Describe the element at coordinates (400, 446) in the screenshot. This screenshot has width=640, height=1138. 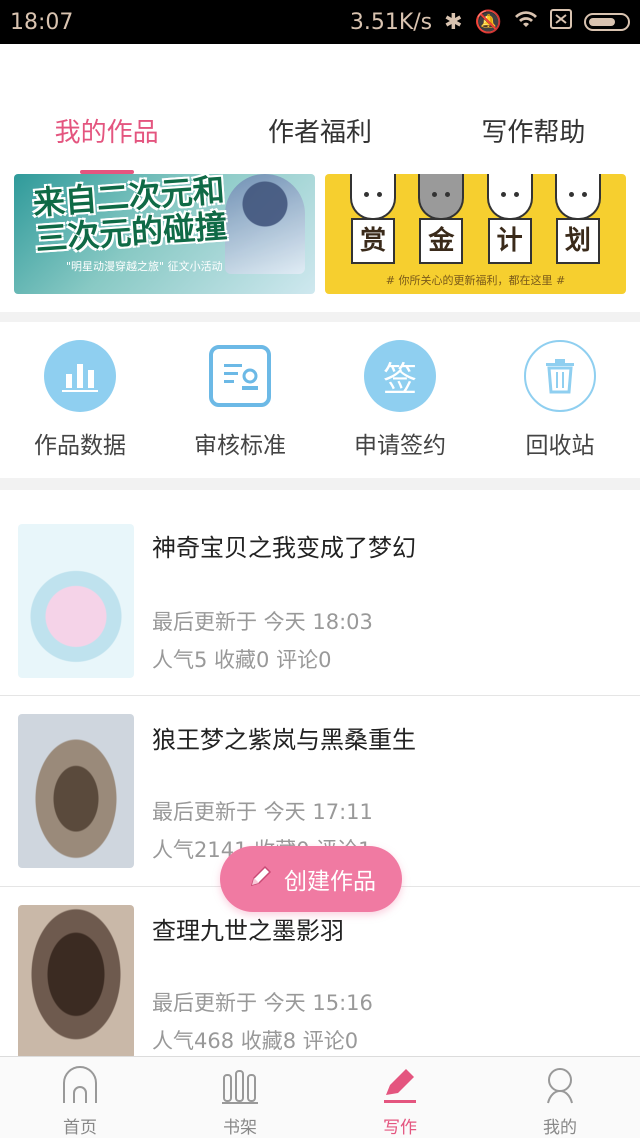
I see `action-label: 申请签约` at that location.